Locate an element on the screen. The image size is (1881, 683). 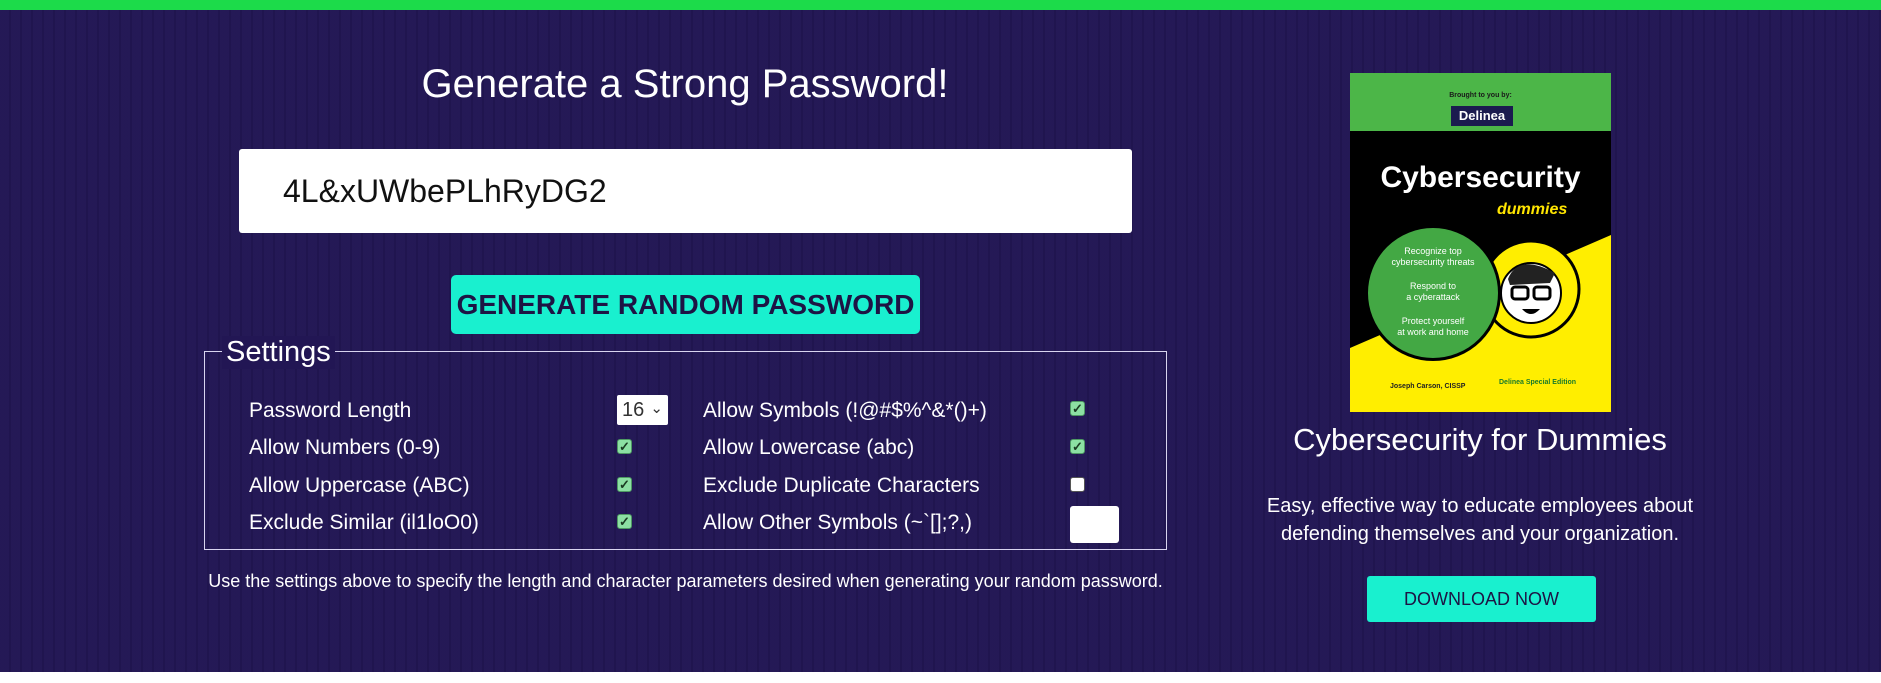
password-value: 4L&xUWbePLhRyDG2 is located at coordinates (445, 191).